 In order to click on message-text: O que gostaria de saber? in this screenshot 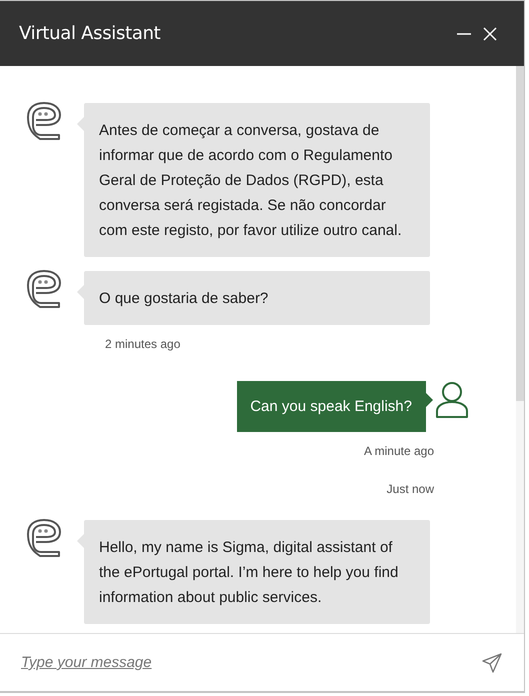, I will do `click(184, 299)`.